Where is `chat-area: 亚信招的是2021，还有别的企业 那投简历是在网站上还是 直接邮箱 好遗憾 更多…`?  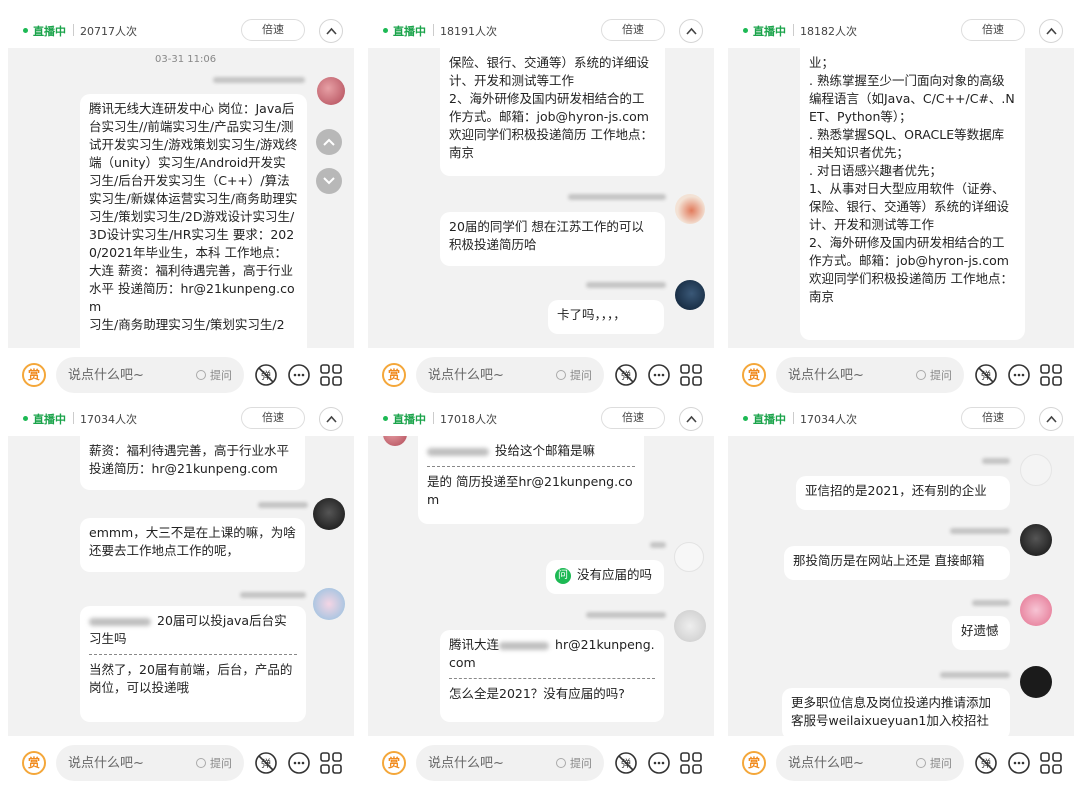
chat-area: 亚信招的是2021，还有别的企业 那投简历是在网站上还是 直接邮箱 好遗憾 更多… is located at coordinates (901, 586).